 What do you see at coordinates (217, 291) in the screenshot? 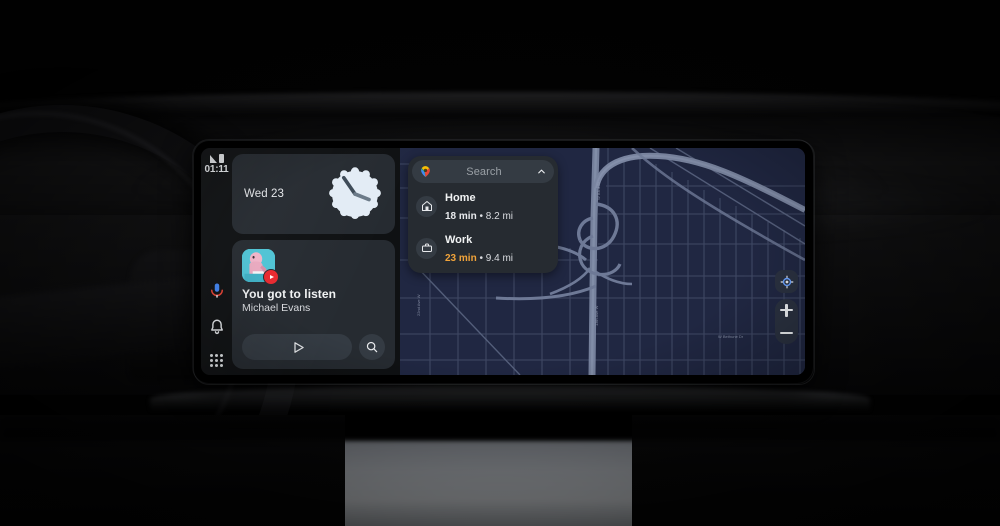
I see `microphone-icon` at bounding box center [217, 291].